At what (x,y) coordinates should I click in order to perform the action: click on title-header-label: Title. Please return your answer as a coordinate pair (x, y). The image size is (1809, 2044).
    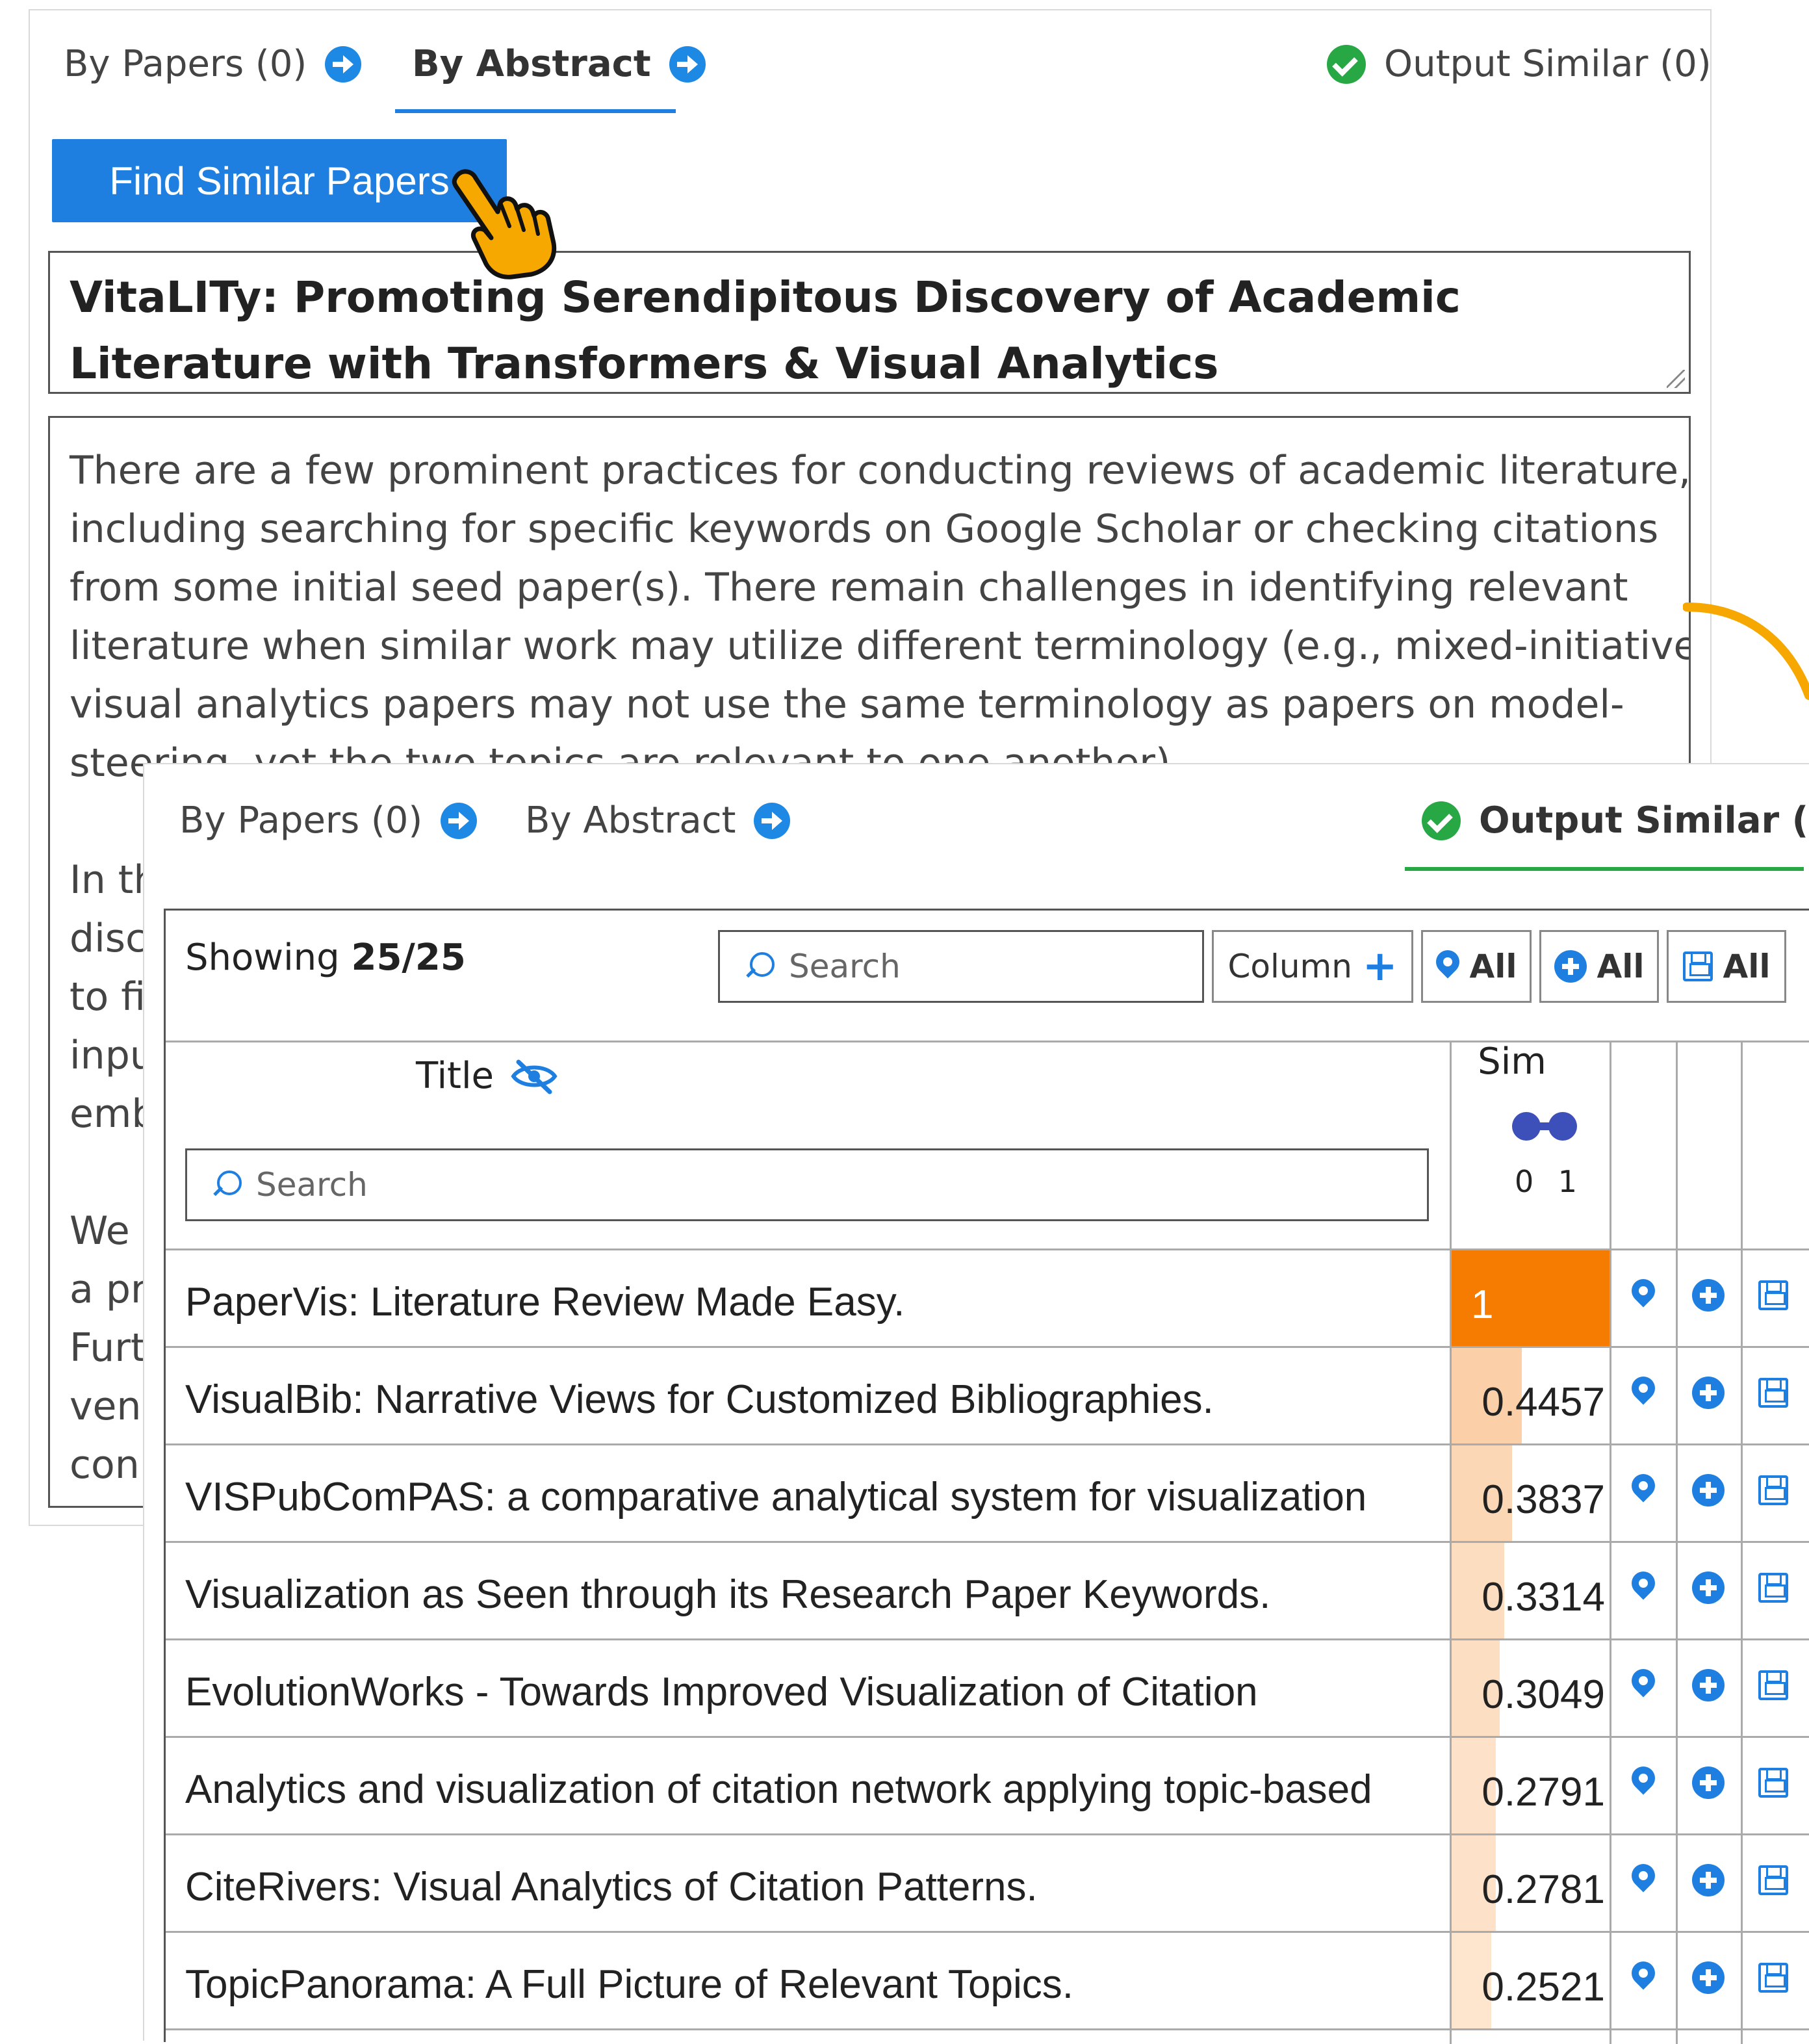
    Looking at the image, I should click on (455, 1076).